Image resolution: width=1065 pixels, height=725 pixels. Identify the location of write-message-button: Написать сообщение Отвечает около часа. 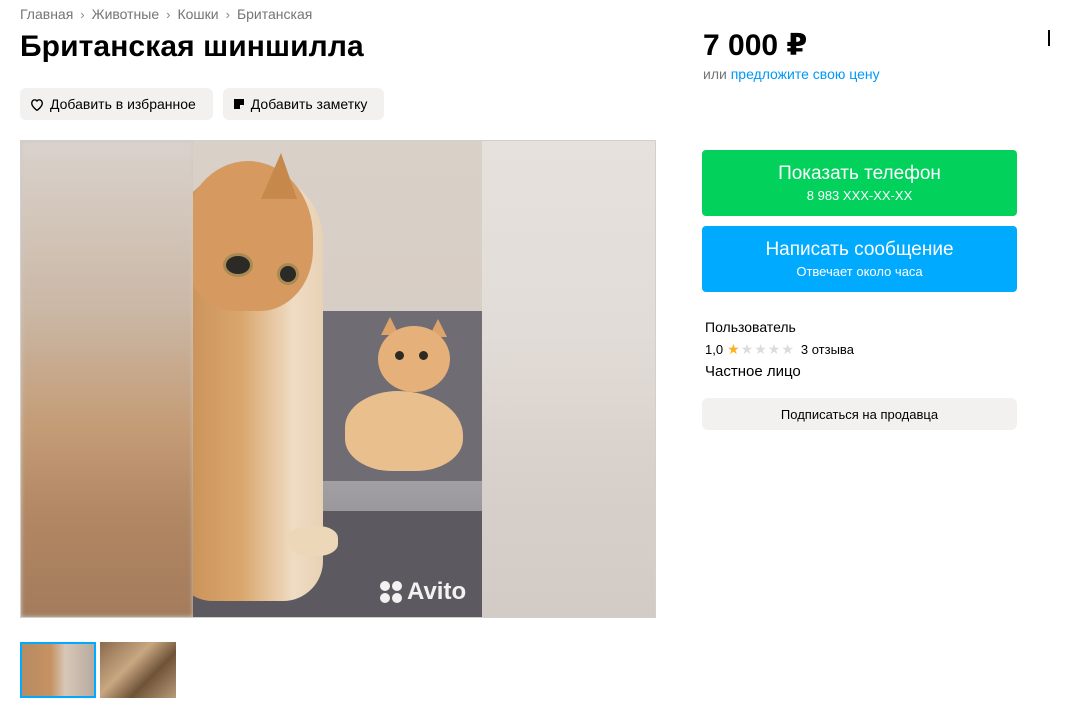
(859, 259).